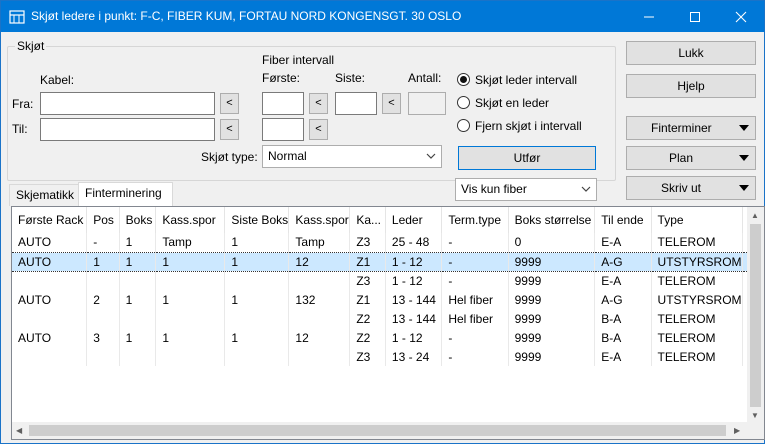 The image size is (765, 444). Describe the element at coordinates (229, 129) in the screenshot. I see `til-cable-pick-button: <` at that location.